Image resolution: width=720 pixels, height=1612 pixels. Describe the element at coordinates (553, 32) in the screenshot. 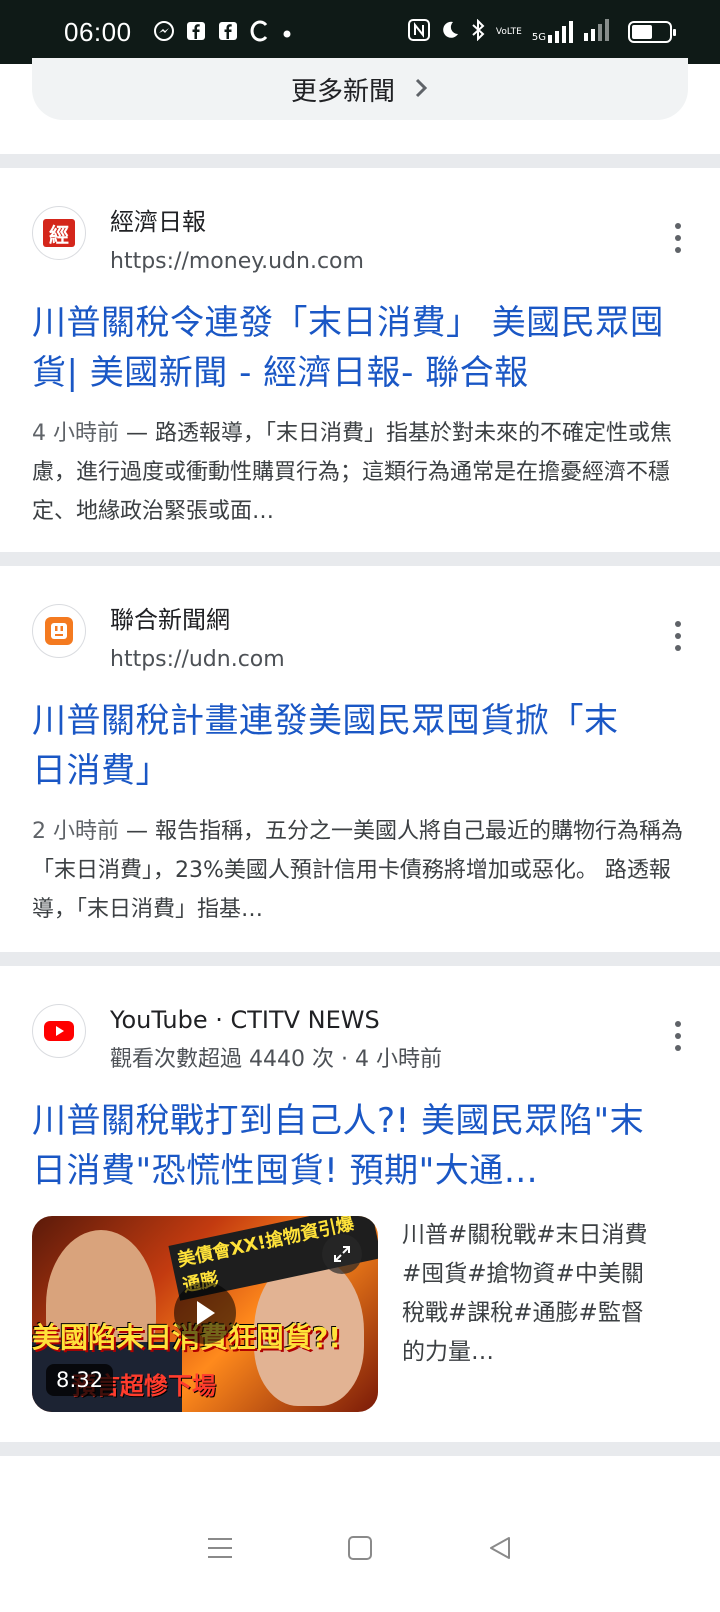

I see `signal-5g-icon: 5G` at that location.